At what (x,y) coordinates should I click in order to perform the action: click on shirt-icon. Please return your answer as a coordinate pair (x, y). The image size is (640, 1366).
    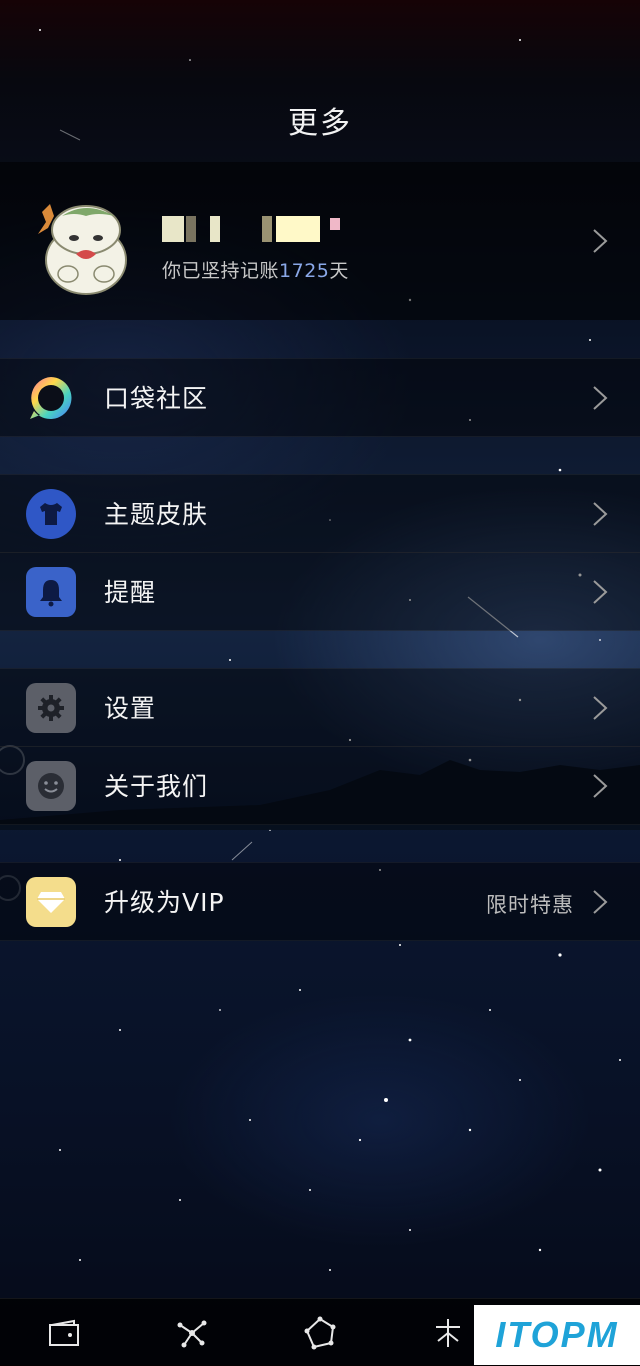
    Looking at the image, I should click on (51, 514).